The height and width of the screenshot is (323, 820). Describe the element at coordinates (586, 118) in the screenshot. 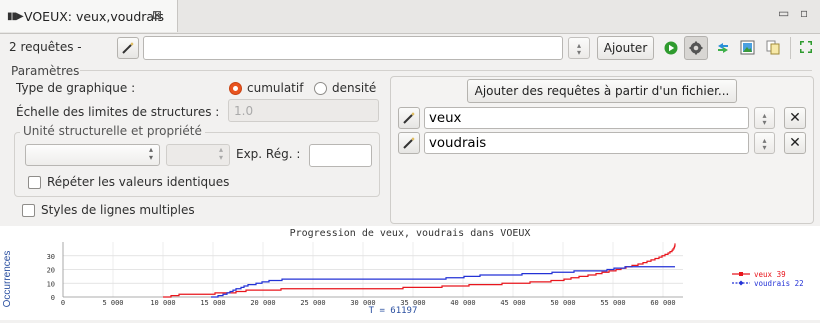

I see `query-veux-input` at that location.